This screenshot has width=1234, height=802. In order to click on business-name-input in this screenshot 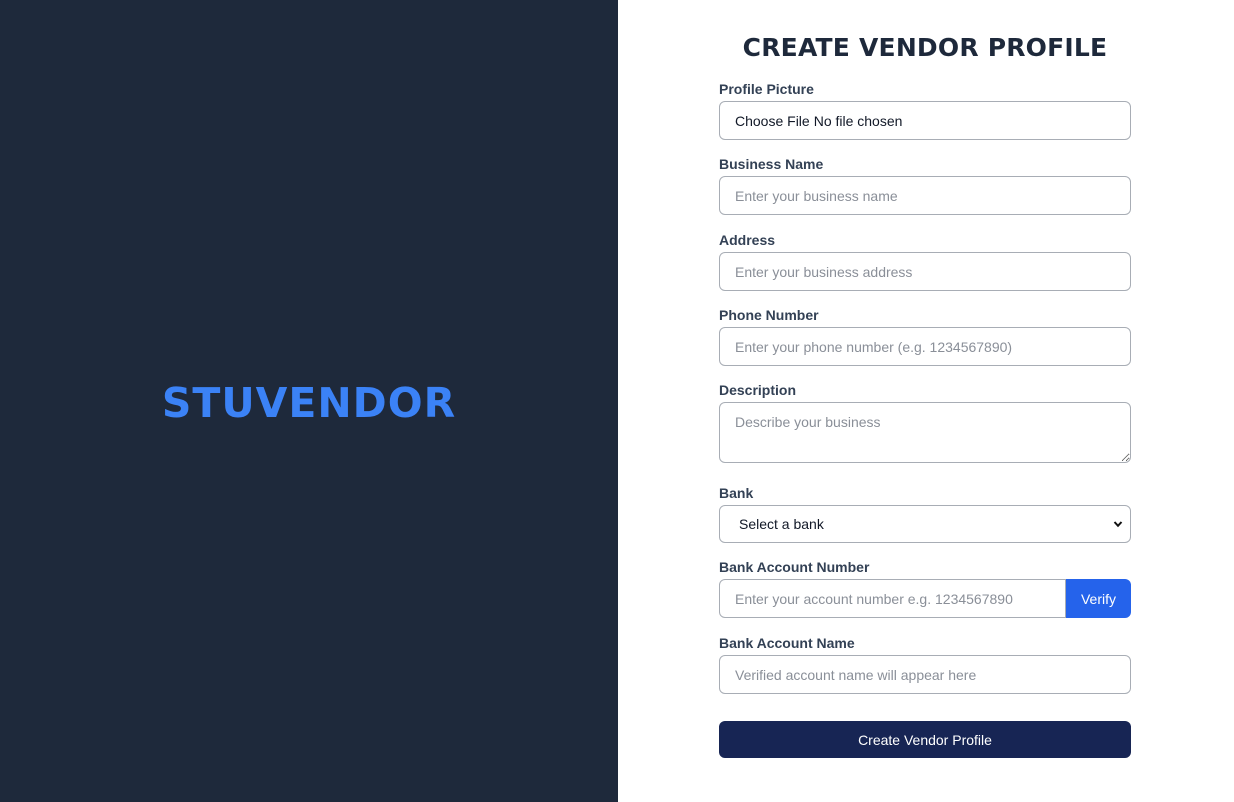, I will do `click(925, 195)`.